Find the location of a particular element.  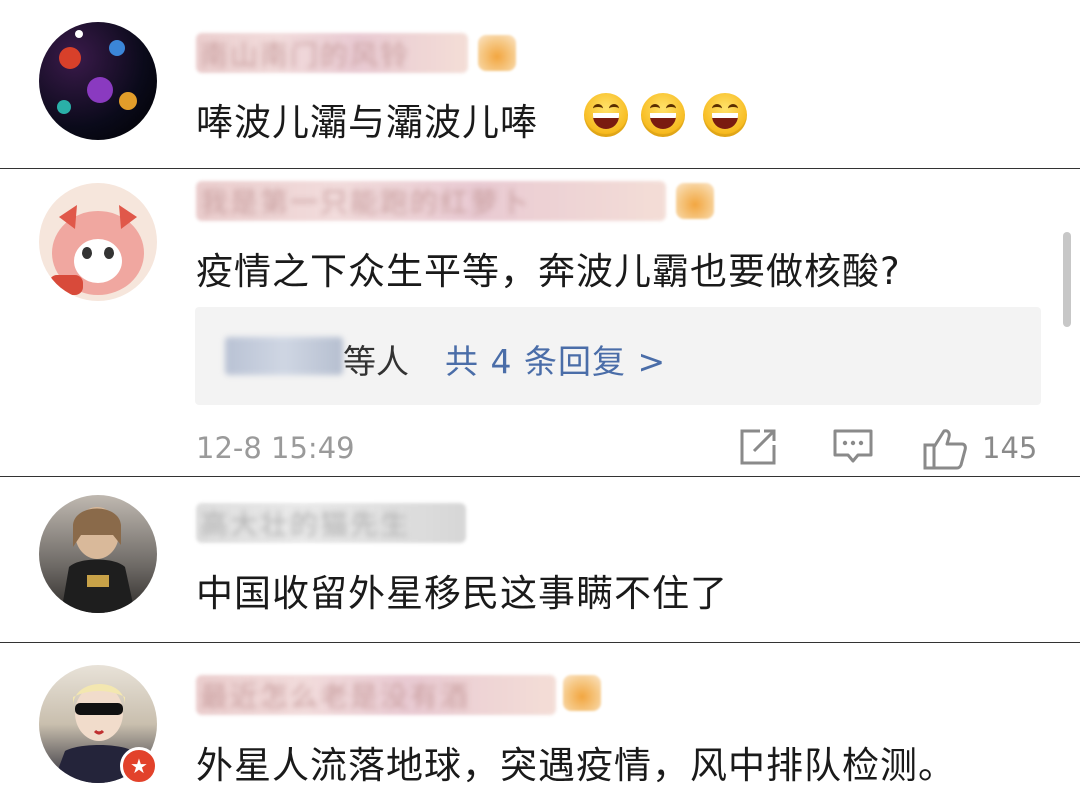

comment-icon is located at coordinates (853, 446).